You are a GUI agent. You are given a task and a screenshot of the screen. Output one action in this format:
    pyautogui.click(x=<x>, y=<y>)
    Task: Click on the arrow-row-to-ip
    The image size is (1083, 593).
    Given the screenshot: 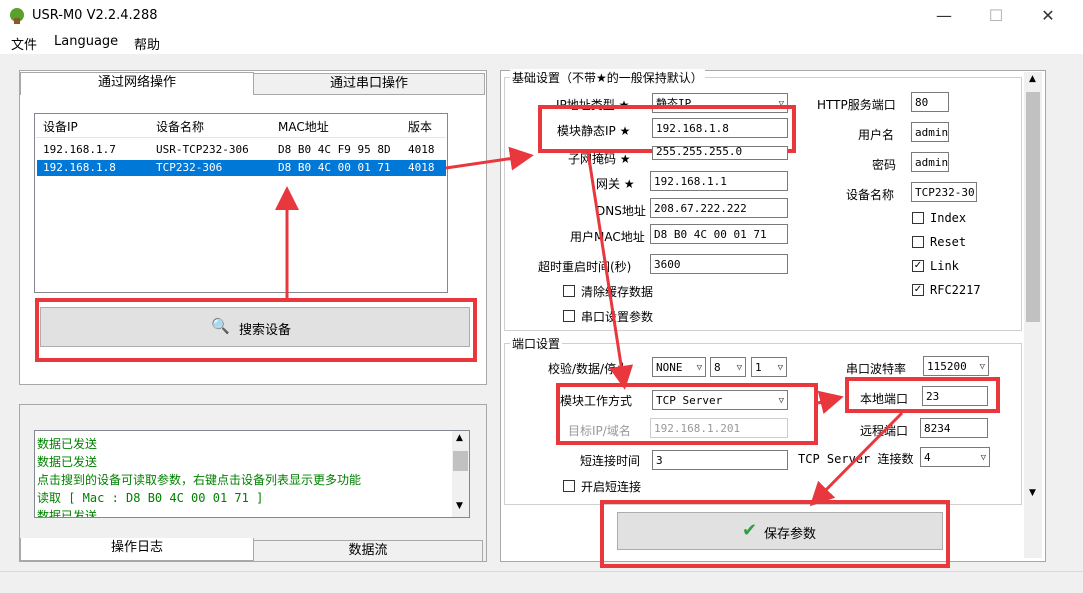 What is the action you would take?
    pyautogui.click(x=489, y=158)
    